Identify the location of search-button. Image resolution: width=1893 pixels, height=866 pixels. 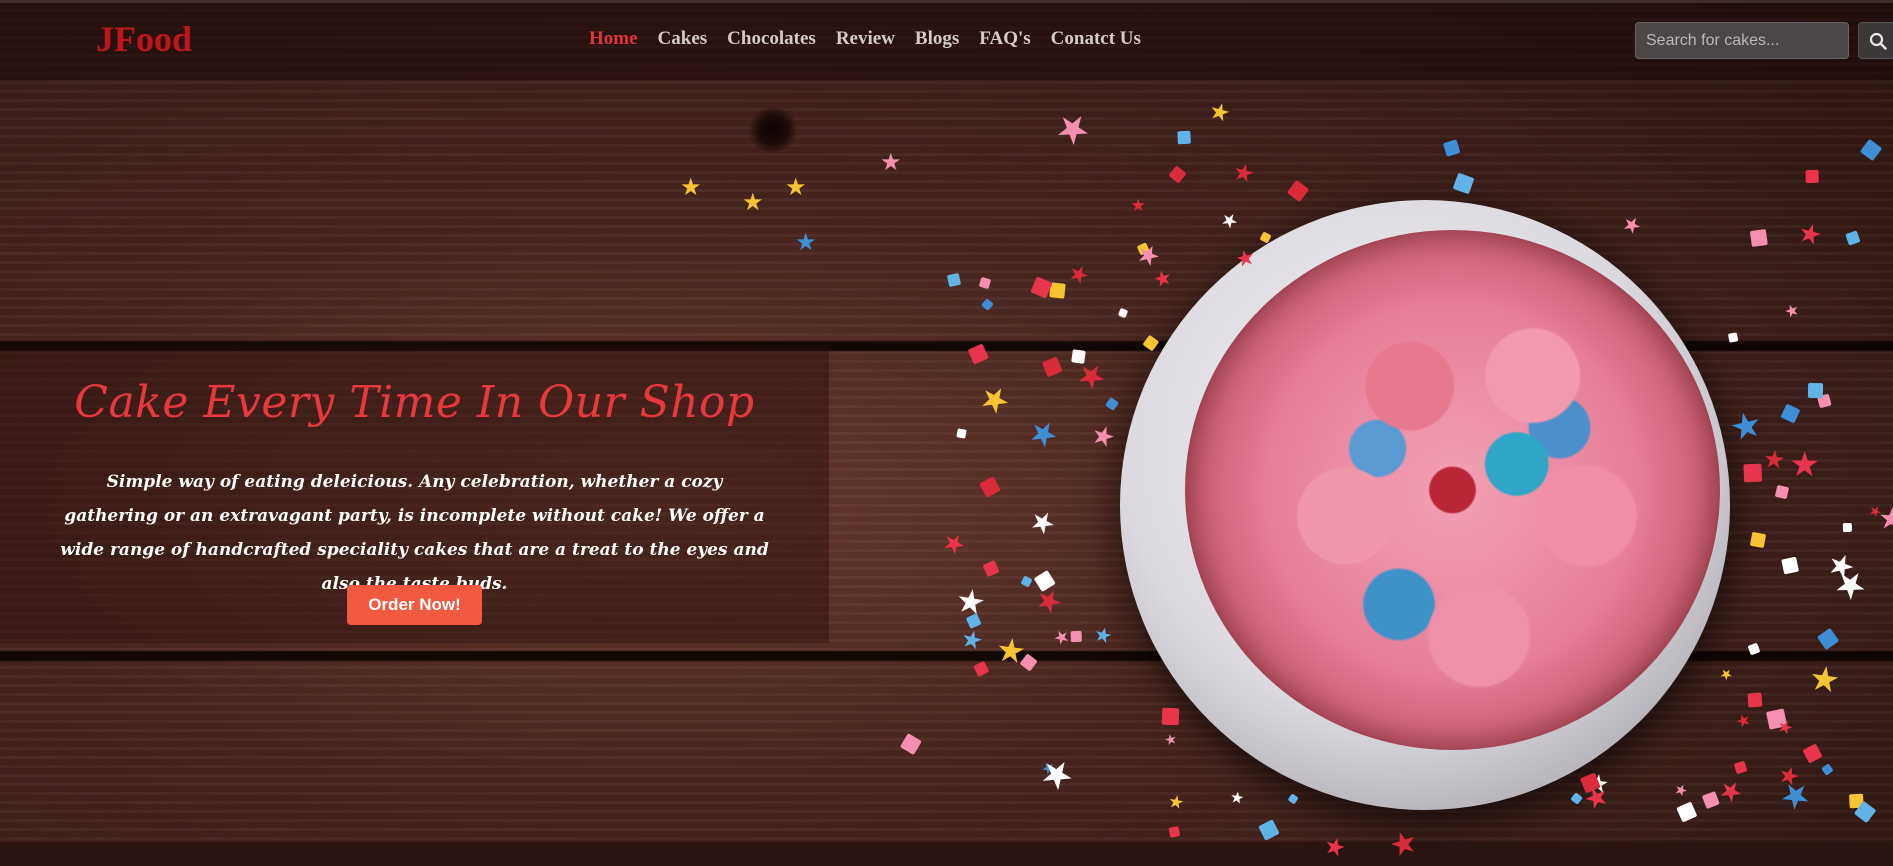
(1875, 40).